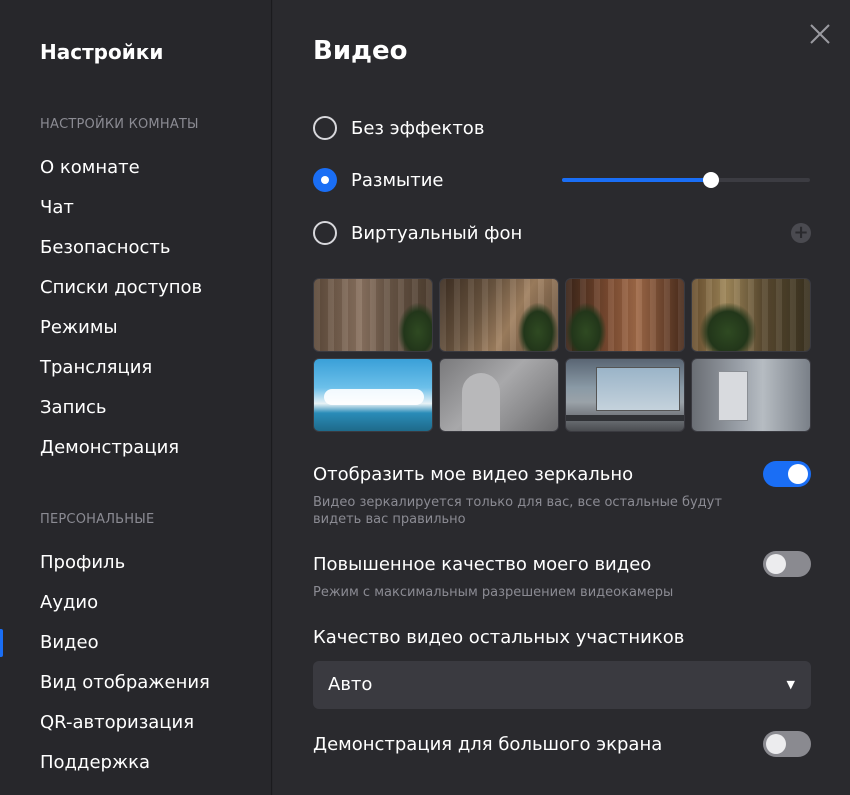  What do you see at coordinates (360, 51) in the screenshot?
I see `page-title: Видео` at bounding box center [360, 51].